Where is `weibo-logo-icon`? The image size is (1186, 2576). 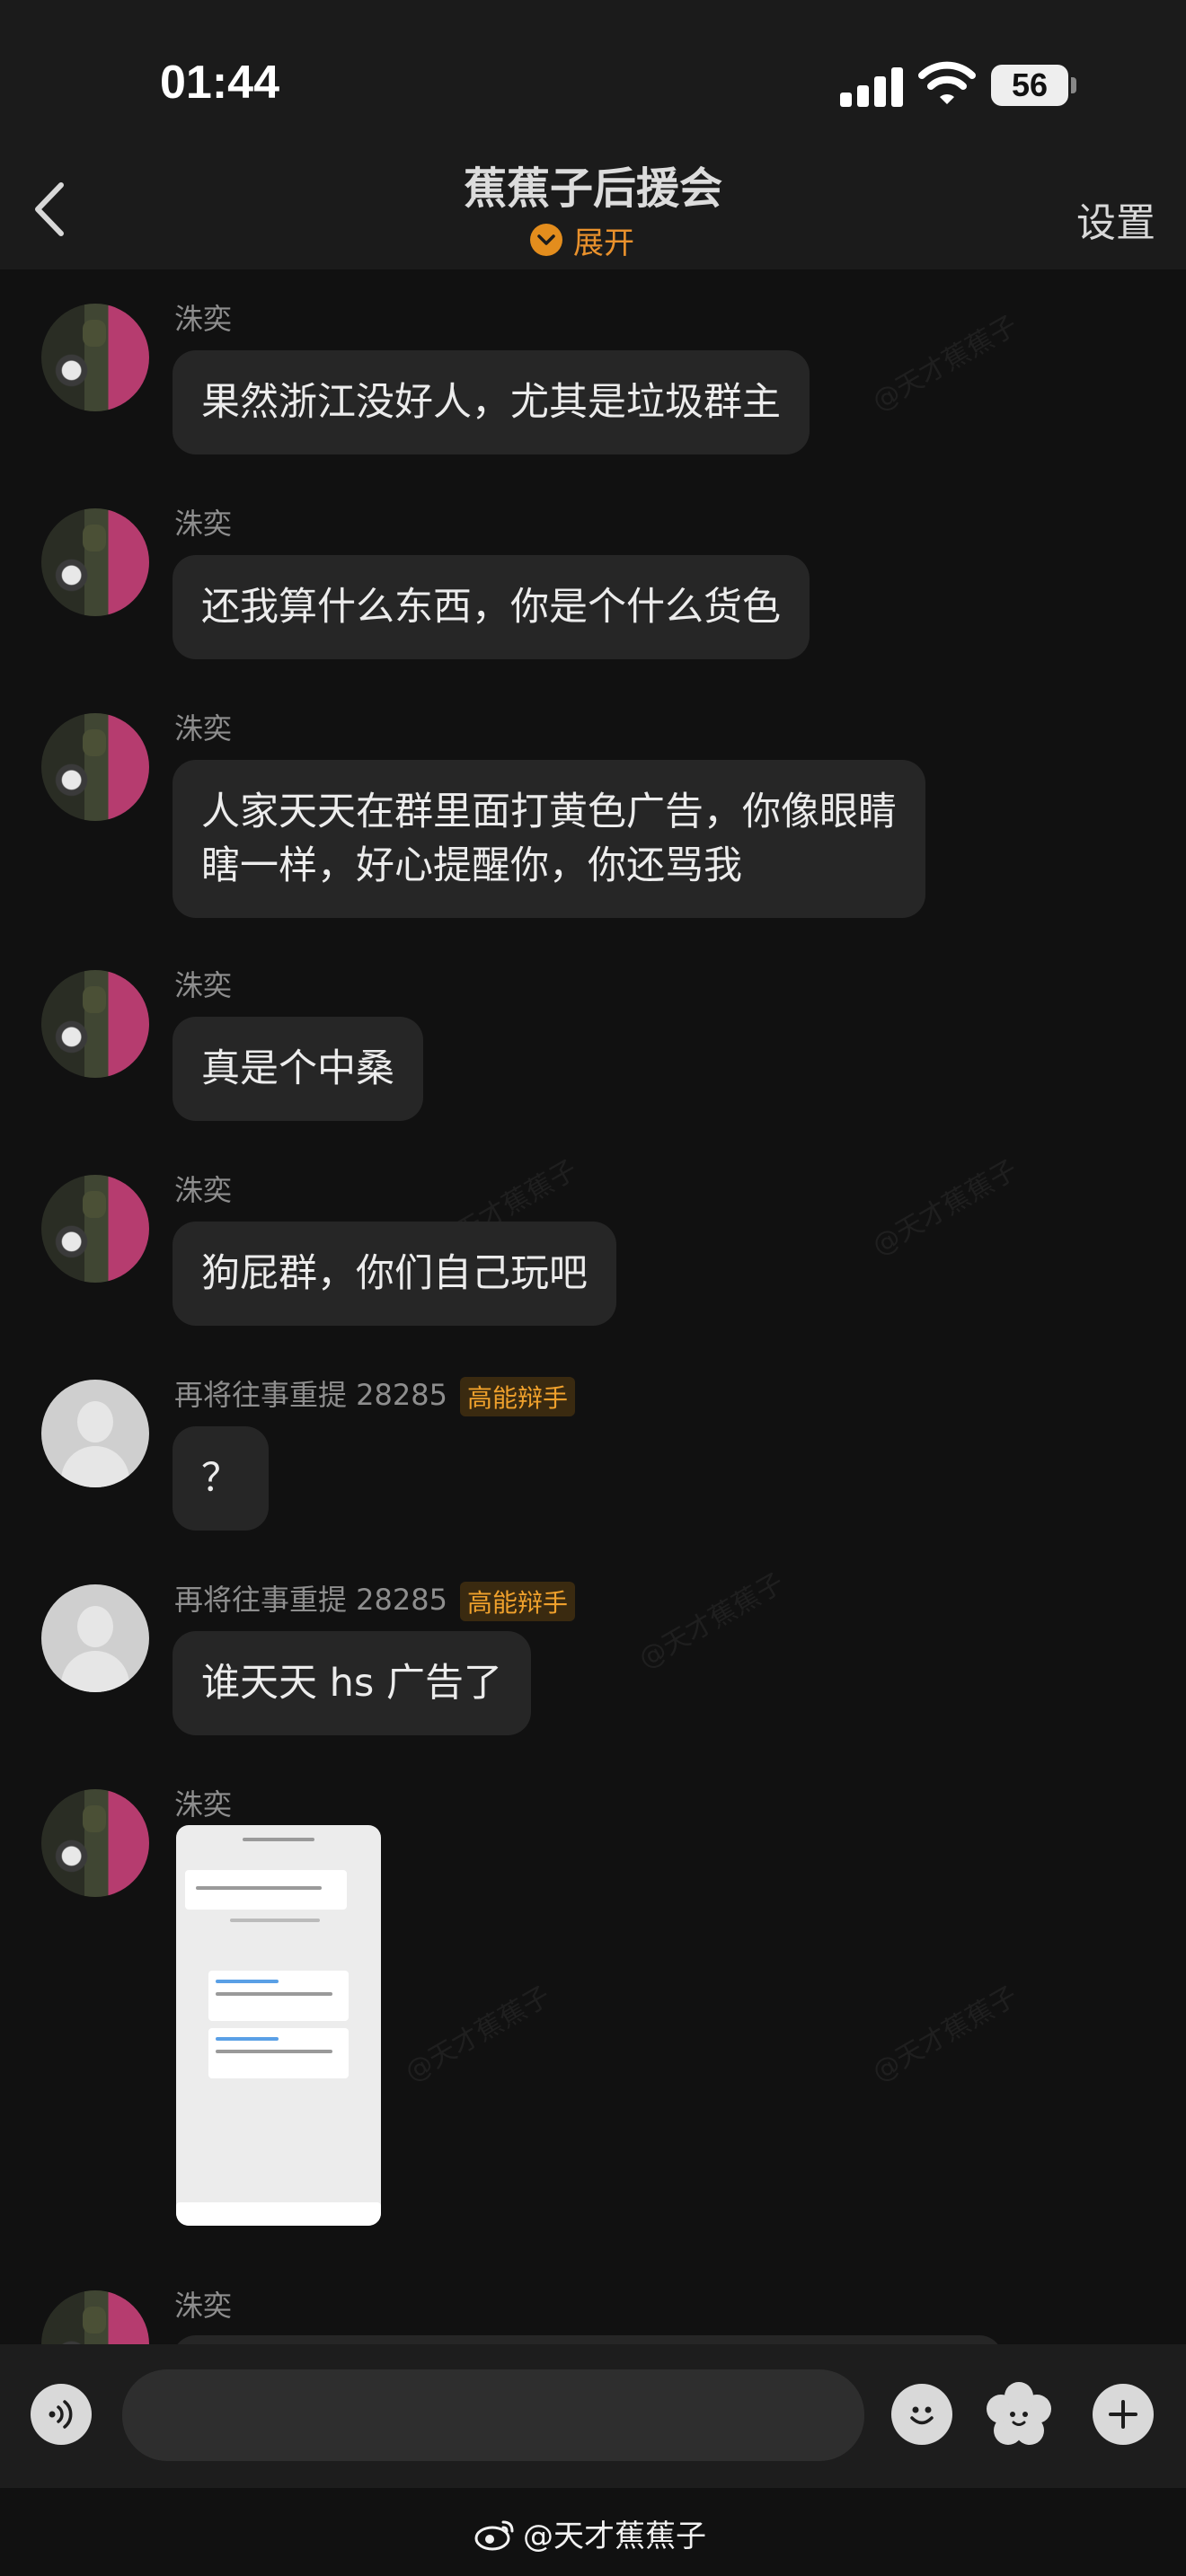 weibo-logo-icon is located at coordinates (494, 2535).